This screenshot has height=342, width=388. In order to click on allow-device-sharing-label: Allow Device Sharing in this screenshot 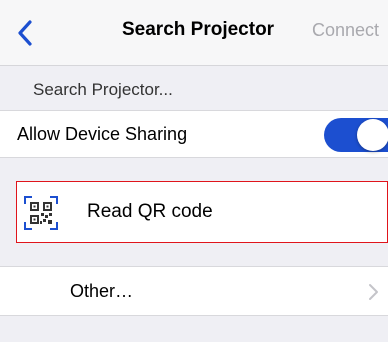, I will do `click(102, 134)`.